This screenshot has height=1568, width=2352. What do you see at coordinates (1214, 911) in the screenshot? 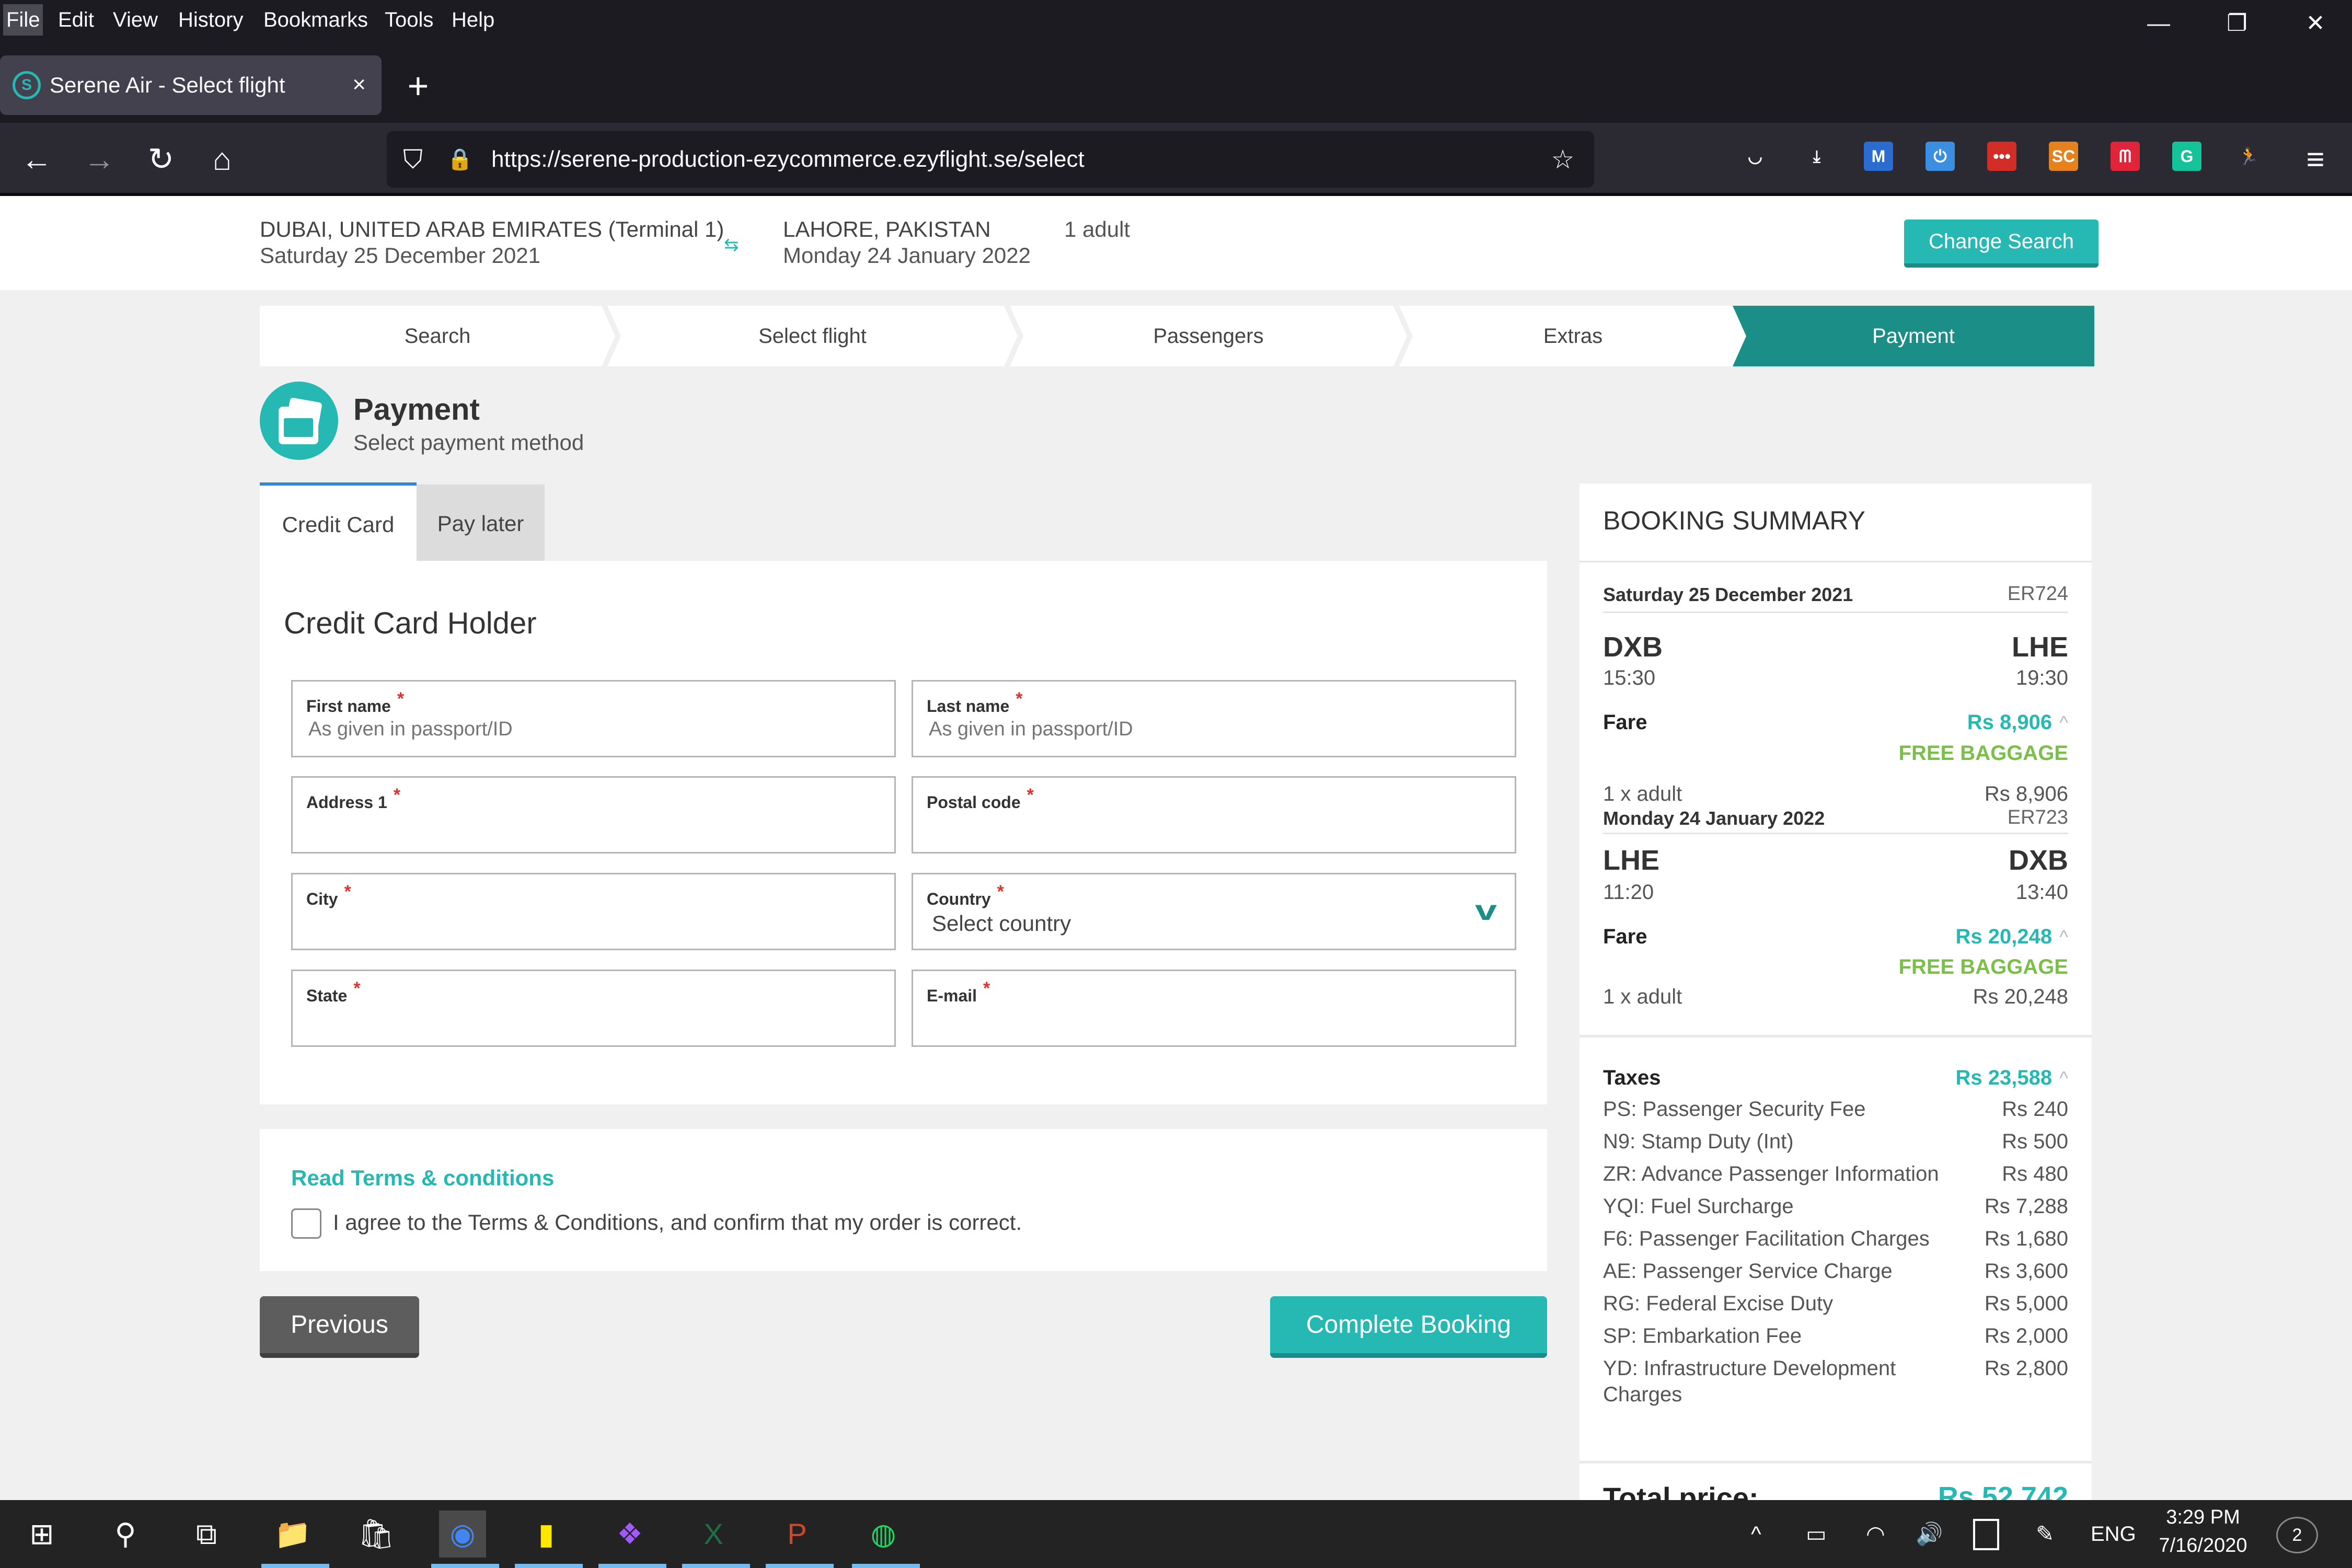
I see `country-select: Country * Select country v` at bounding box center [1214, 911].